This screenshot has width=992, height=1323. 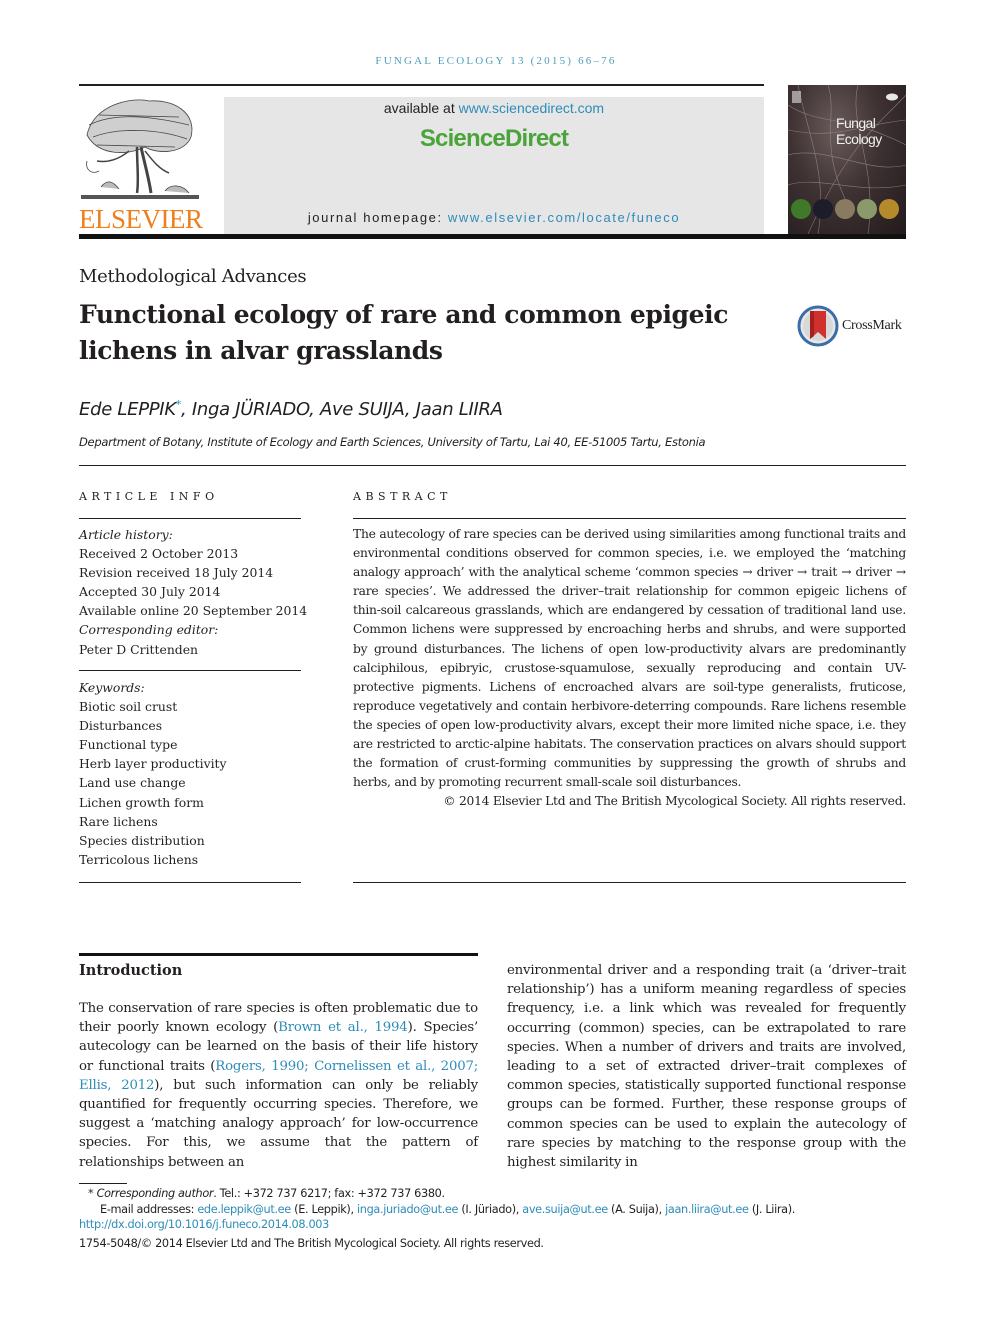 I want to click on journal-cover-image: Fungal Ecology, so click(x=847, y=159).